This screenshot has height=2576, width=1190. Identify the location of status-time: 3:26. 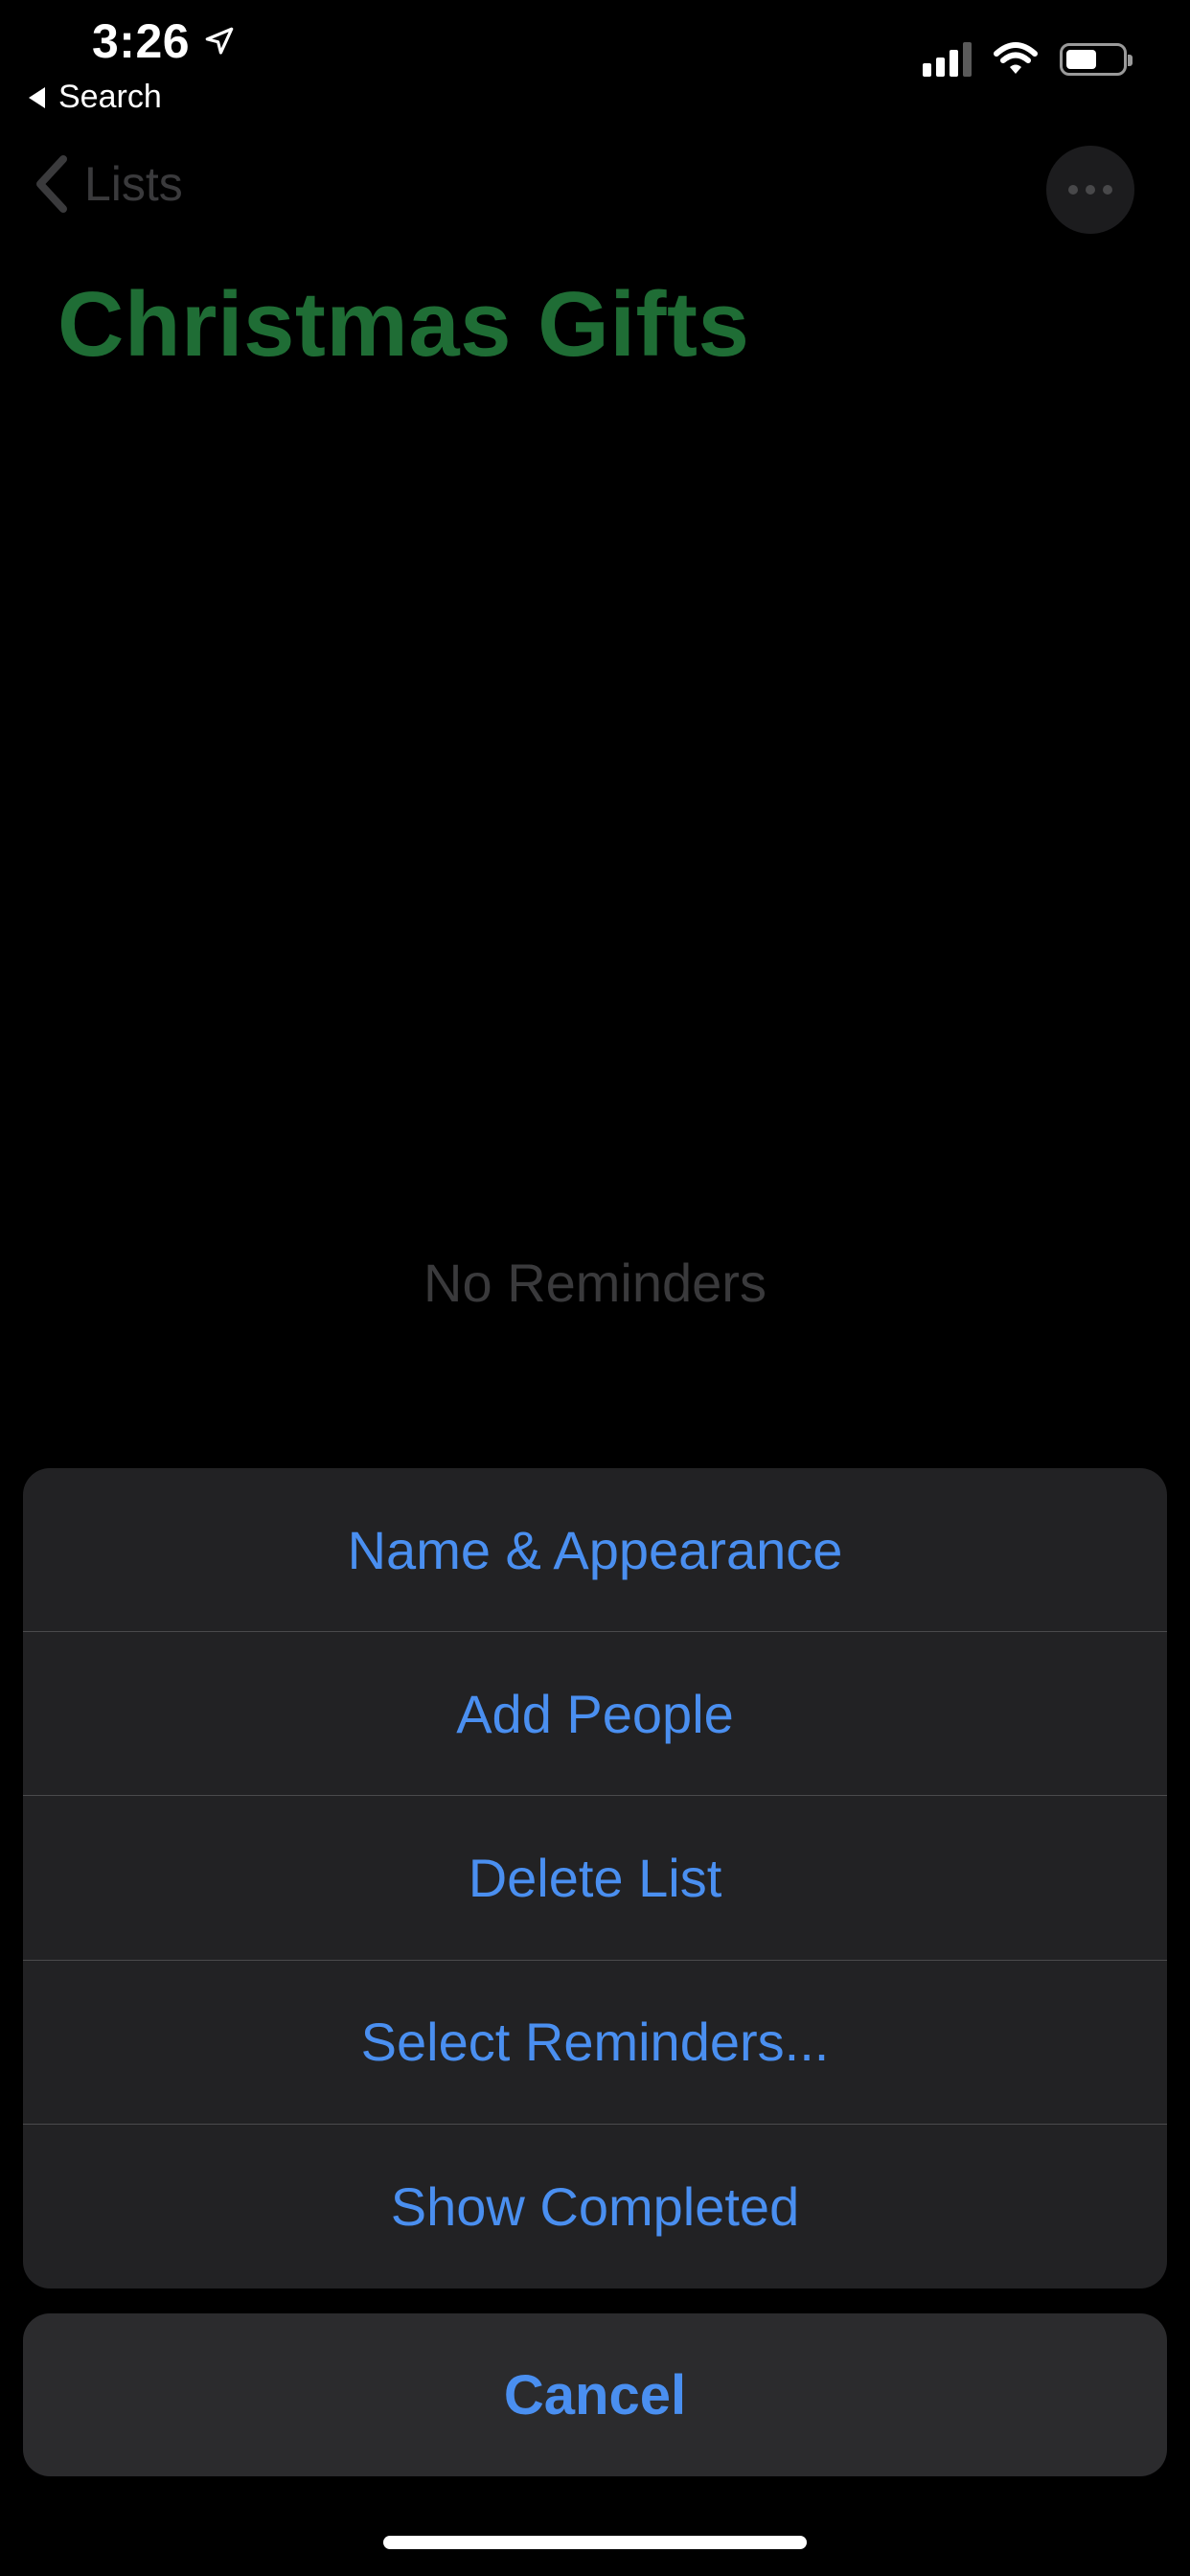
(164, 41).